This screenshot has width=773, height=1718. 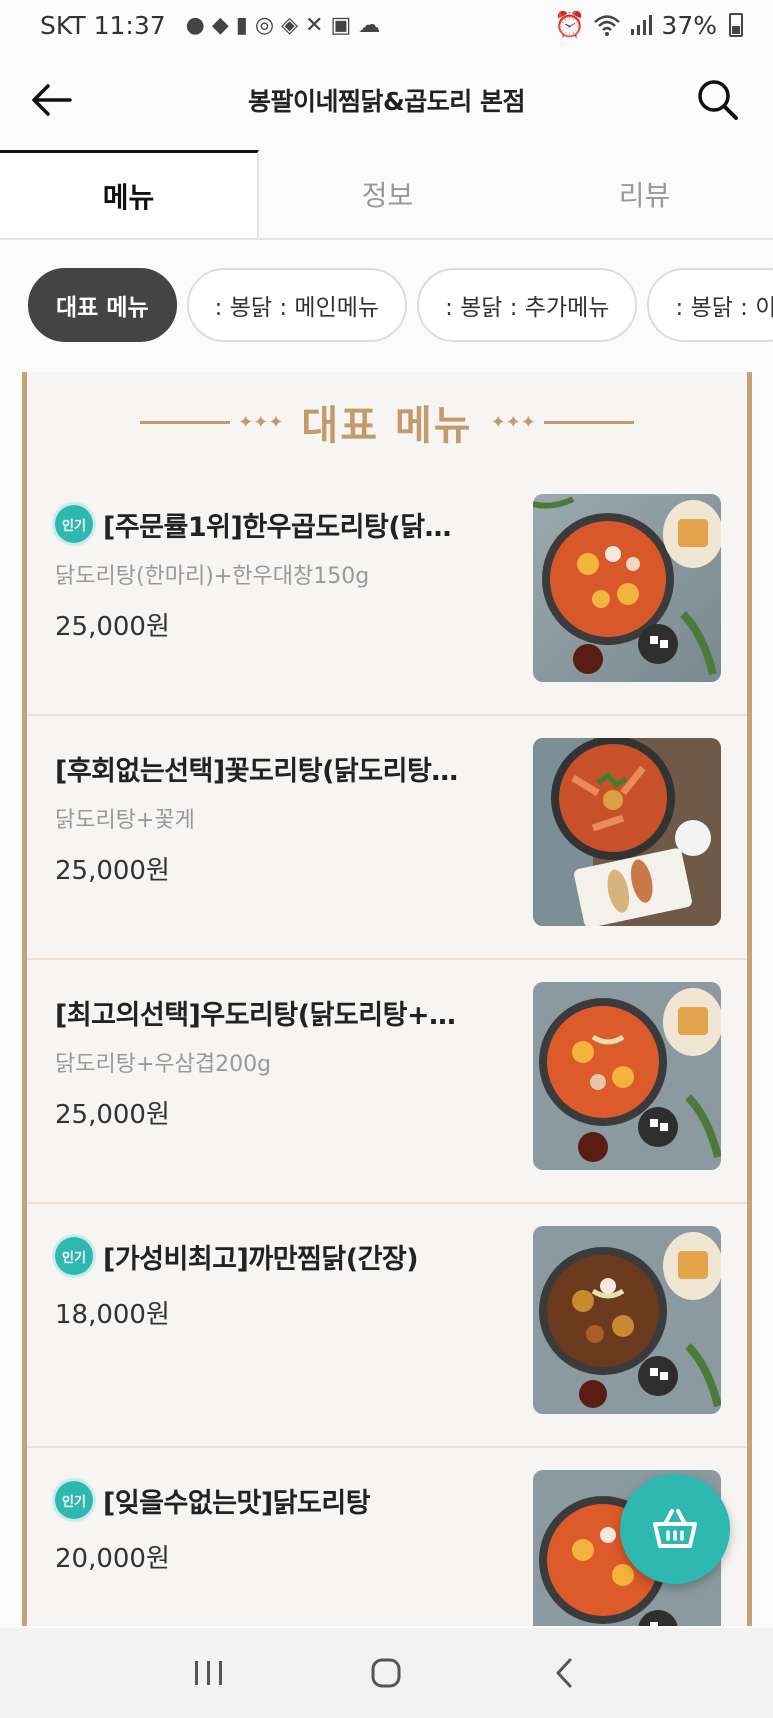 What do you see at coordinates (710, 305) in the screenshot?
I see `chip-more-menu: : 봉닭 : 이` at bounding box center [710, 305].